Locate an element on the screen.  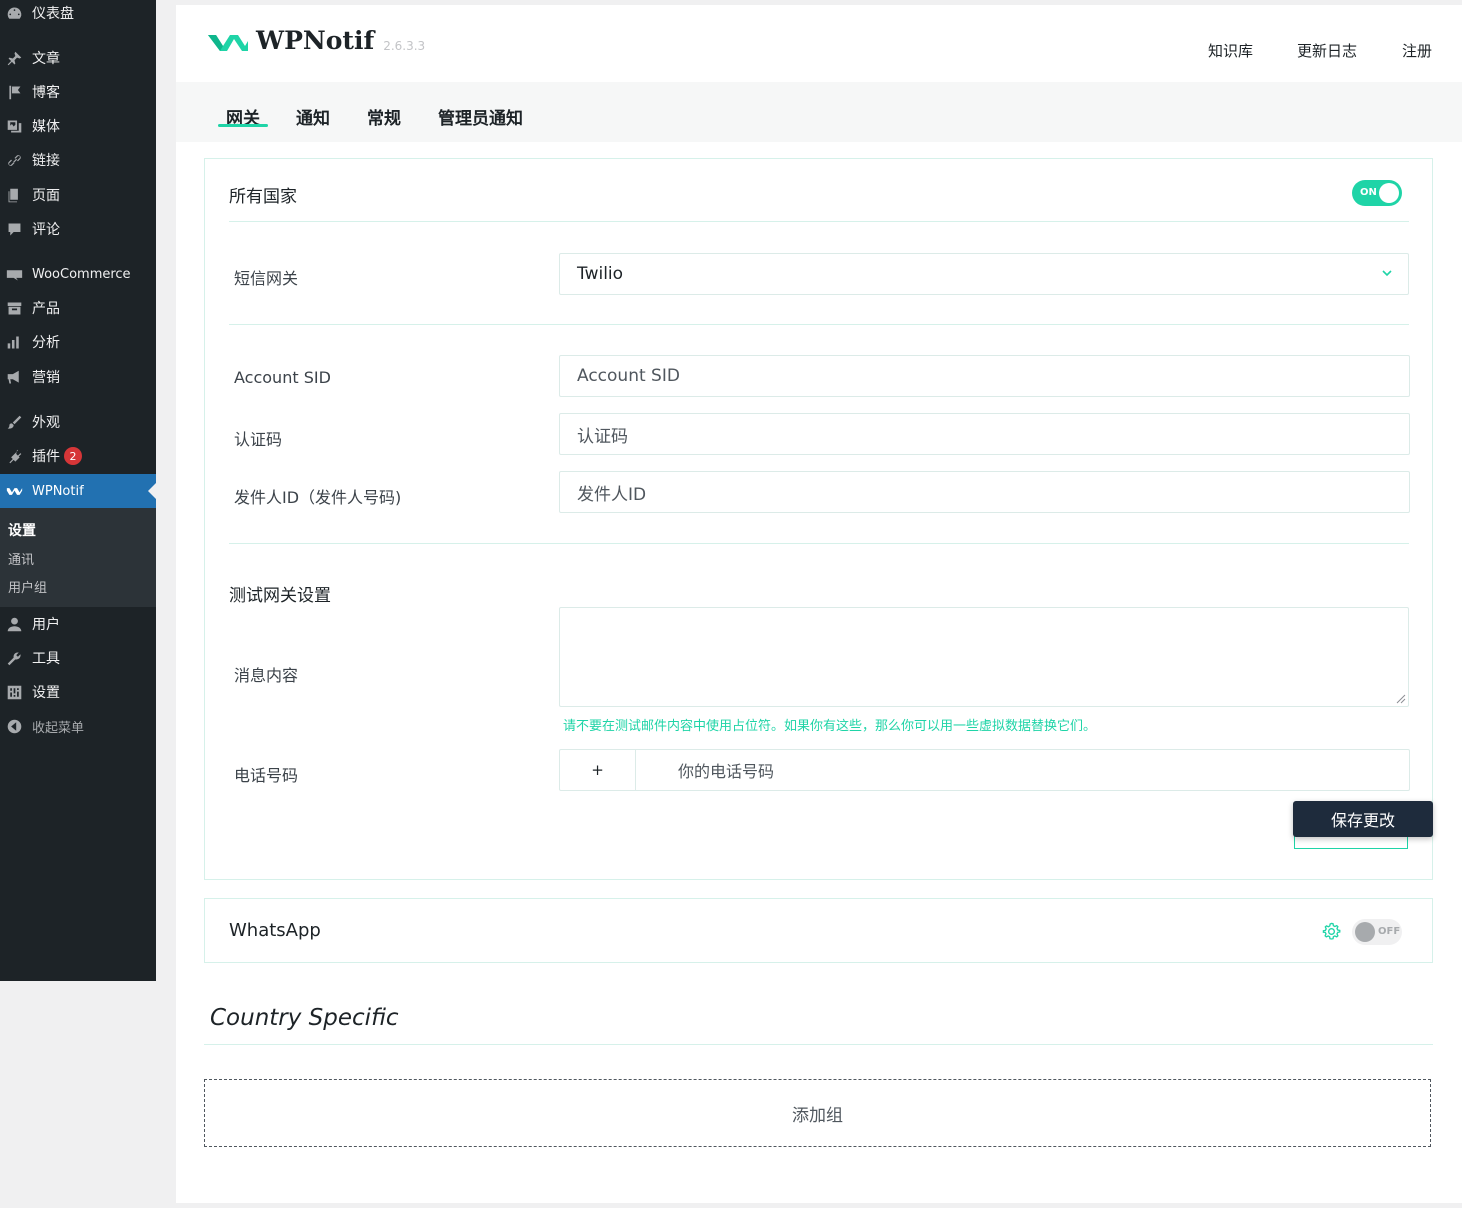
plugin-icon is located at coordinates (14, 456).